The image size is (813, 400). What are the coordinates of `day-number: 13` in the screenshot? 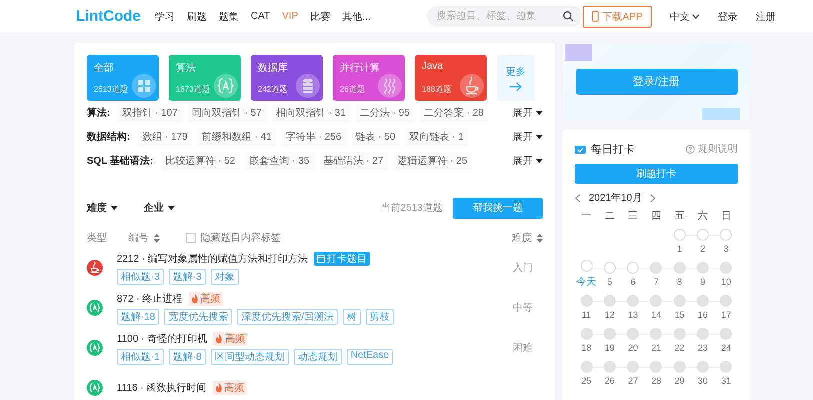 It's located at (633, 315).